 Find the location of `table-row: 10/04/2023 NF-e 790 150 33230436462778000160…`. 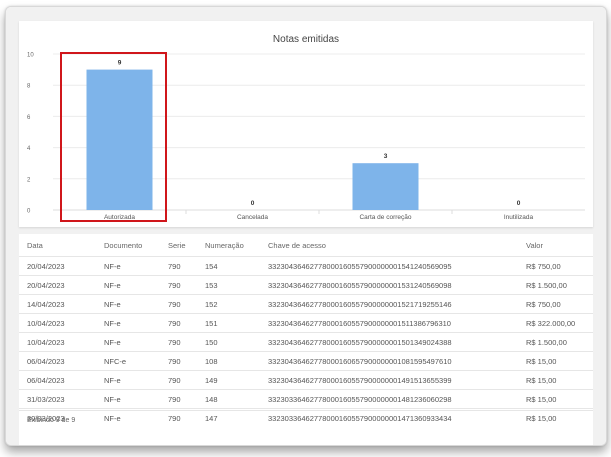

table-row: 10/04/2023 NF-e 790 150 33230436462778000160… is located at coordinates (306, 342).